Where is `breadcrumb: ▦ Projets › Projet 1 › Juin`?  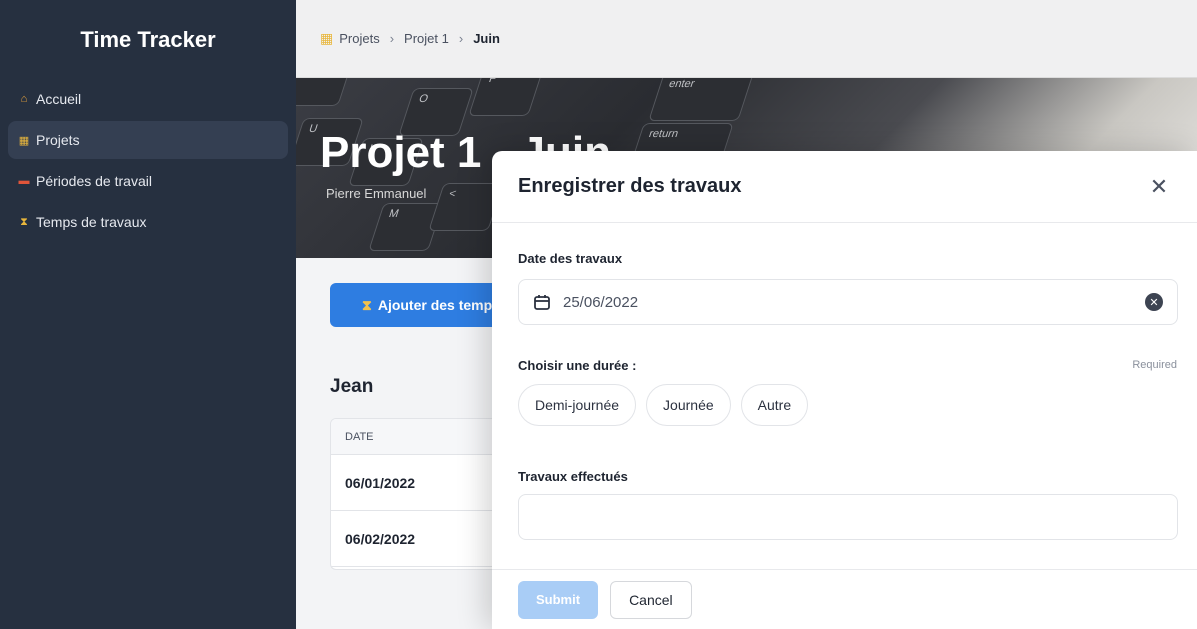
breadcrumb: ▦ Projets › Projet 1 › Juin is located at coordinates (746, 39).